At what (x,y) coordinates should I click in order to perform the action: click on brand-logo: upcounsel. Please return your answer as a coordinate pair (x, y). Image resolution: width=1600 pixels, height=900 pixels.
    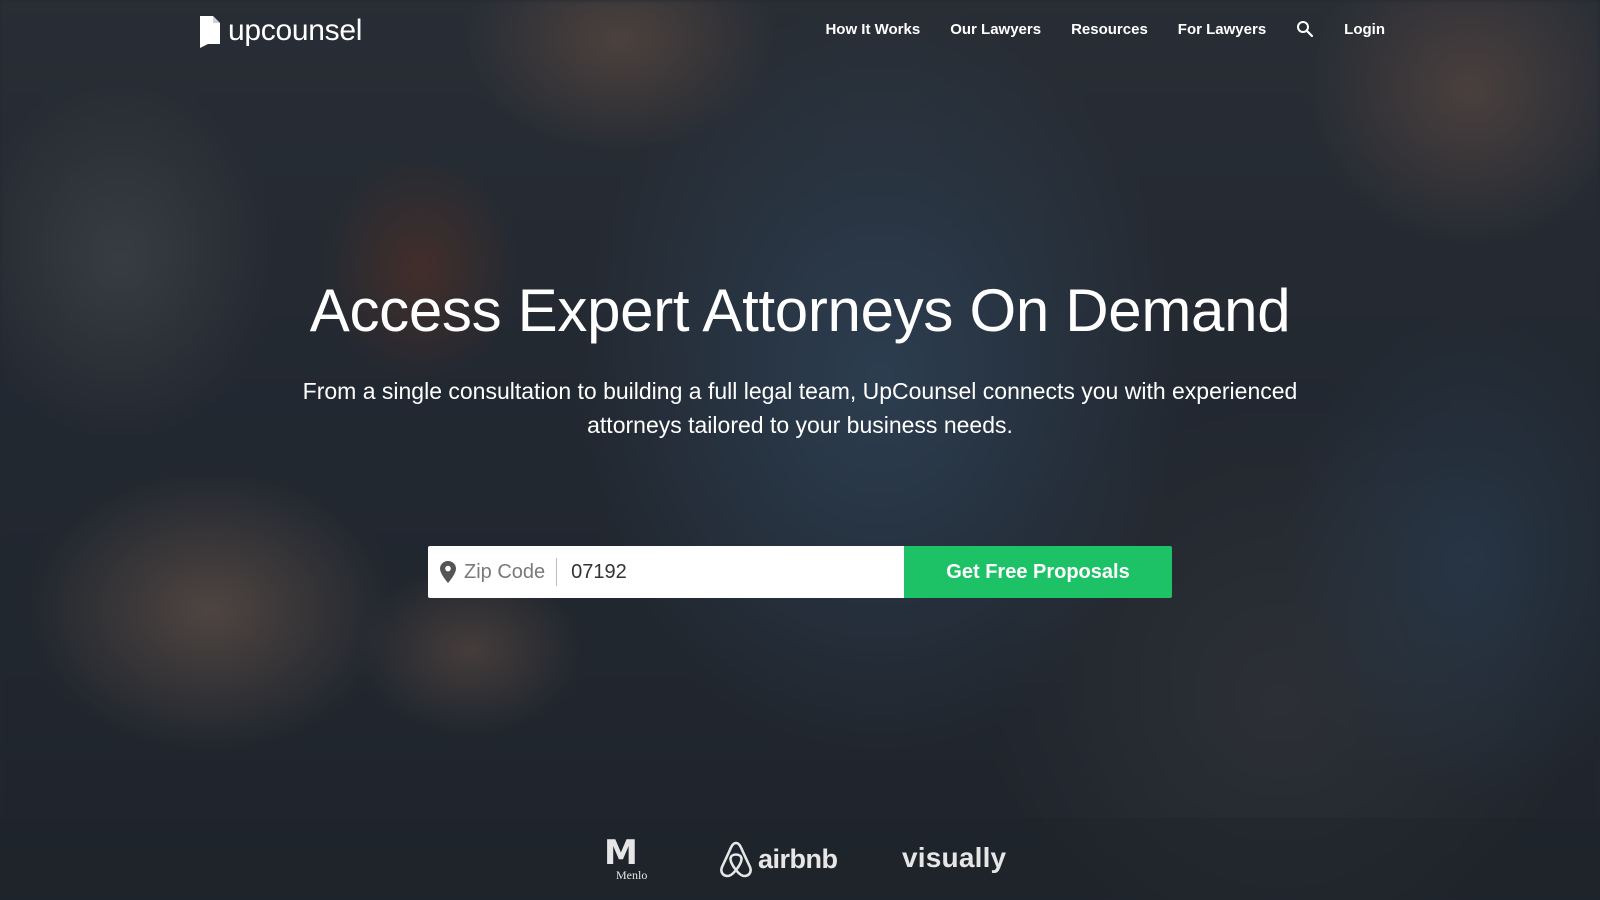
    Looking at the image, I should click on (281, 31).